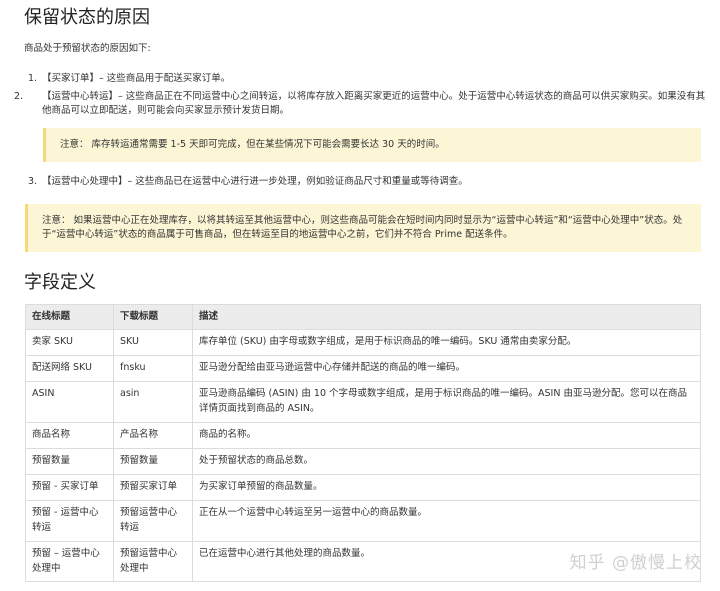  What do you see at coordinates (446, 488) in the screenshot?
I see `table-cell: 为买家订单预留的商品数量。` at bounding box center [446, 488].